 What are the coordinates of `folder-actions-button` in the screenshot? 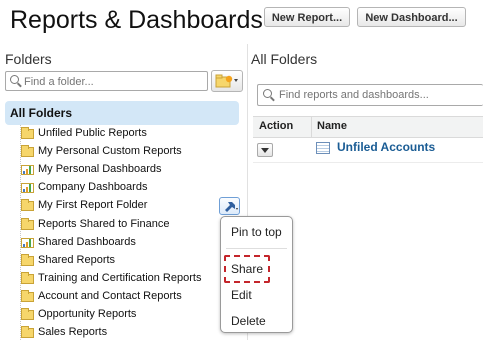 It's located at (229, 206).